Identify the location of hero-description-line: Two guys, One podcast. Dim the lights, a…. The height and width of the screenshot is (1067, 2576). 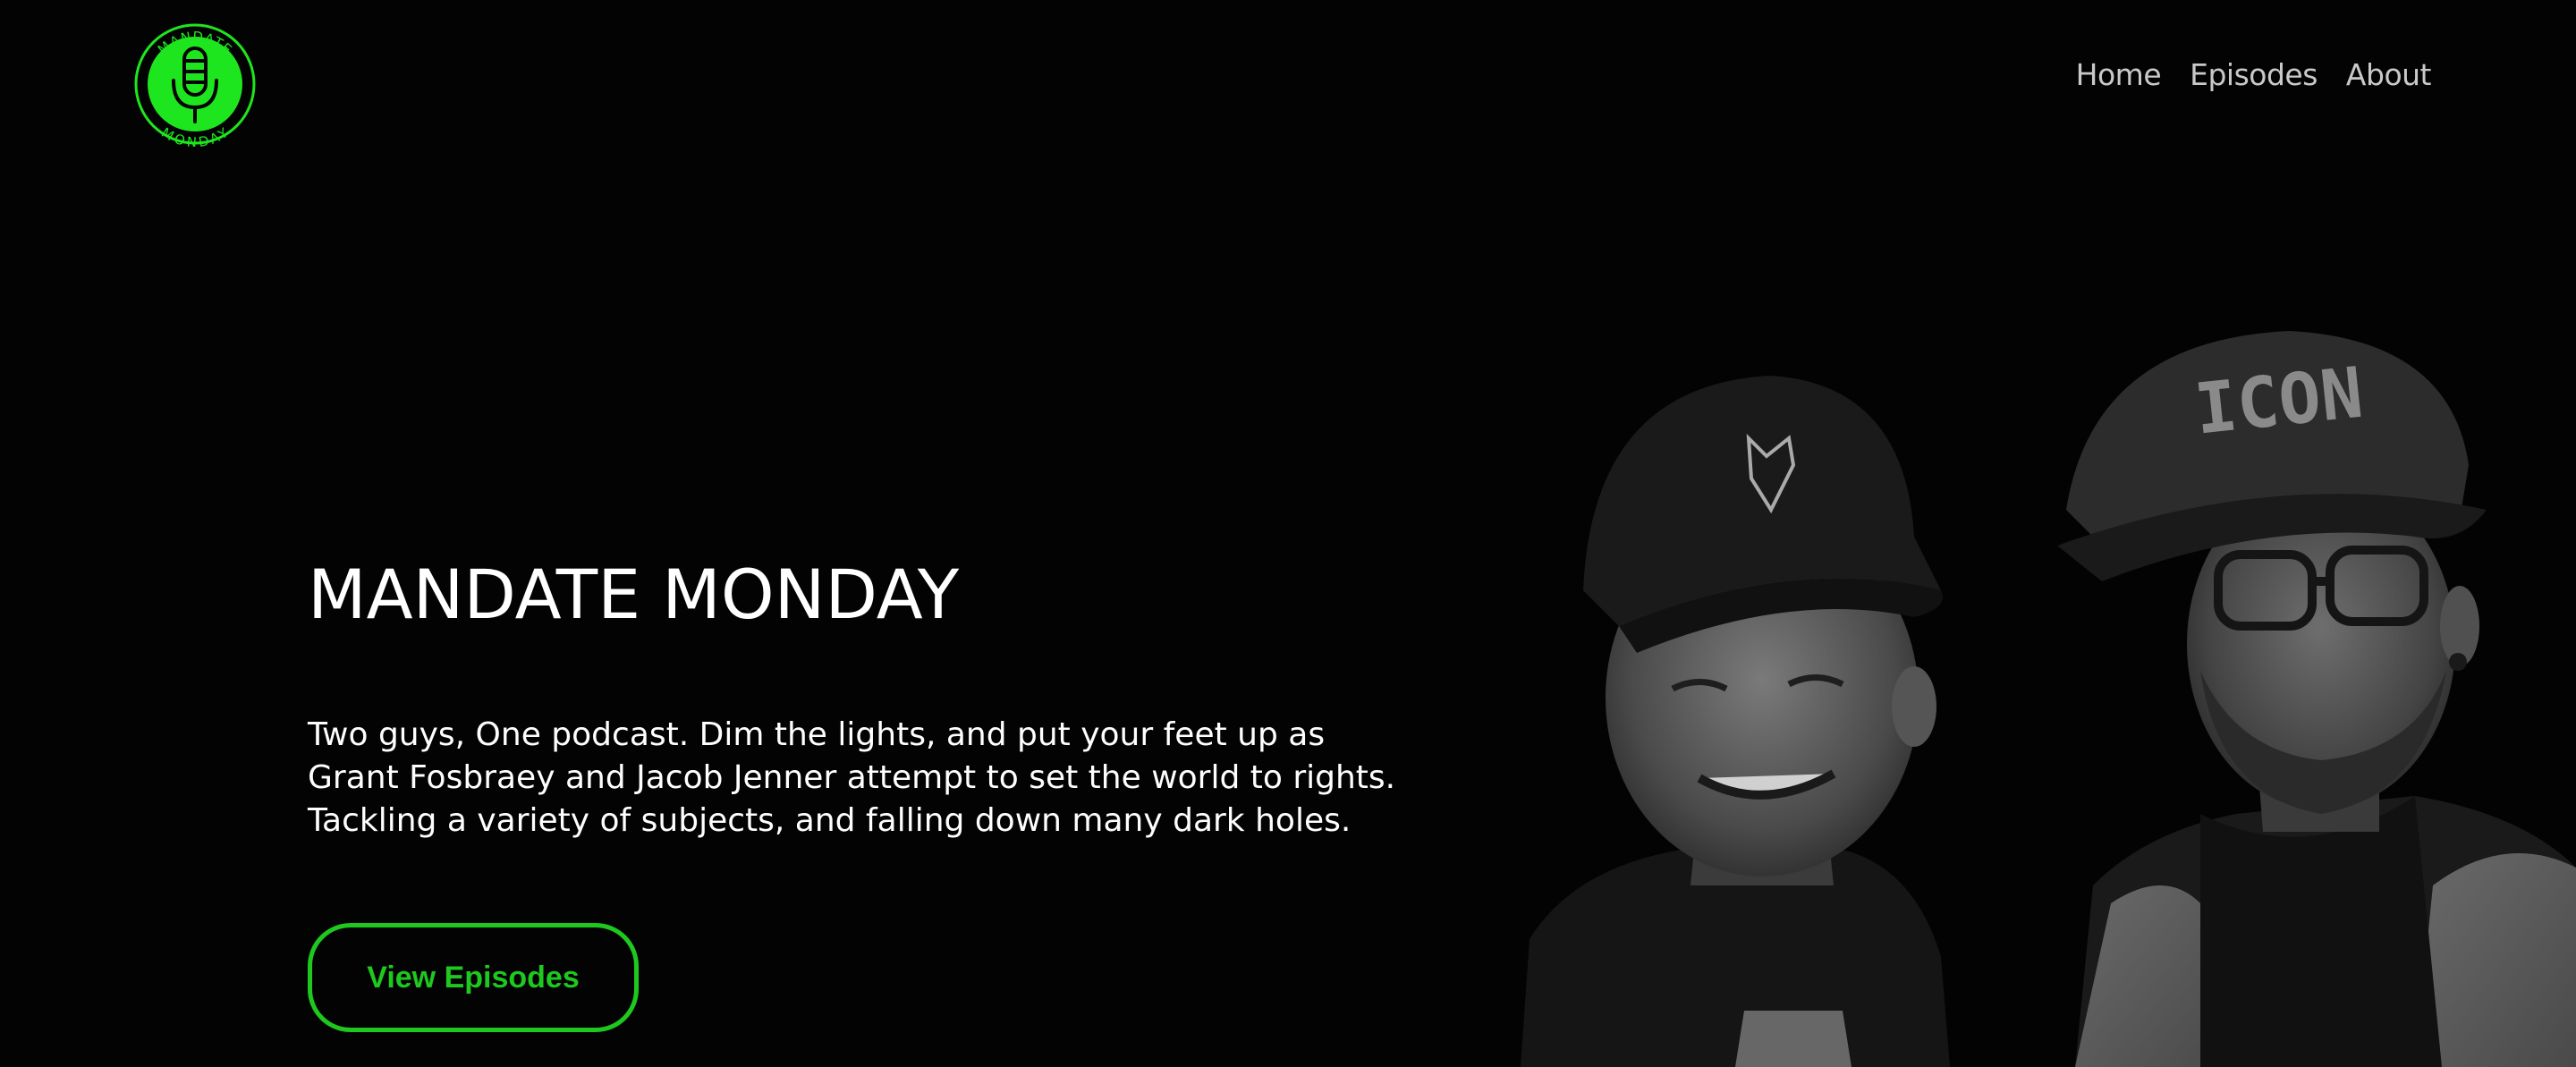
(817, 734).